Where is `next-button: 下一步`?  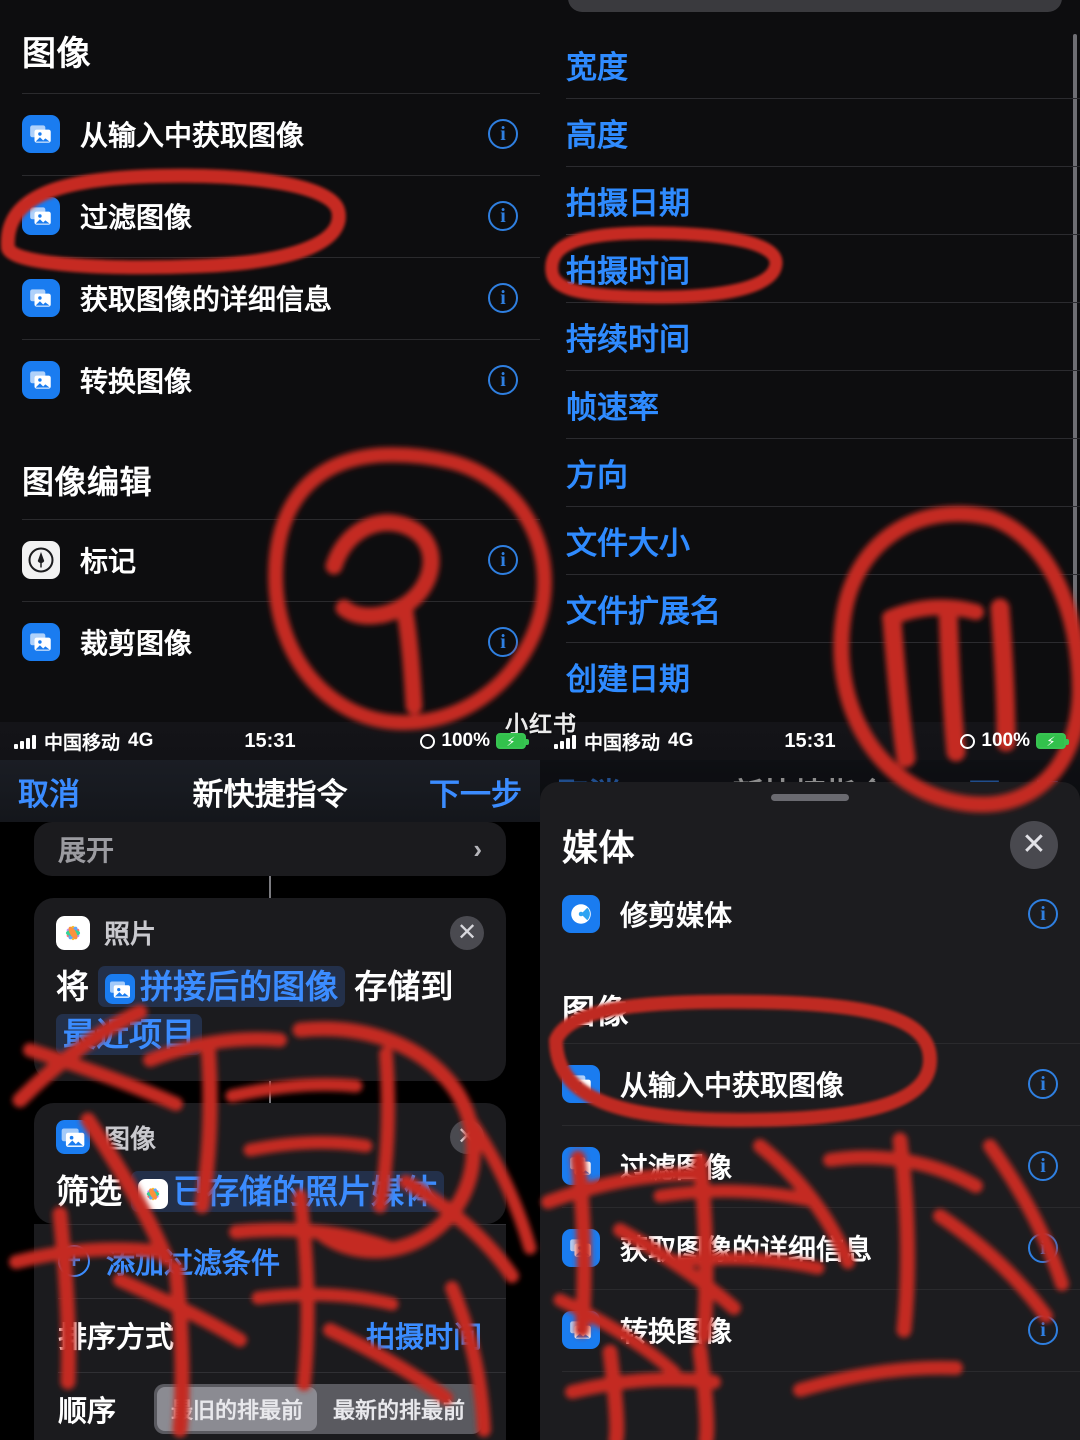 next-button: 下一步 is located at coordinates (475, 791).